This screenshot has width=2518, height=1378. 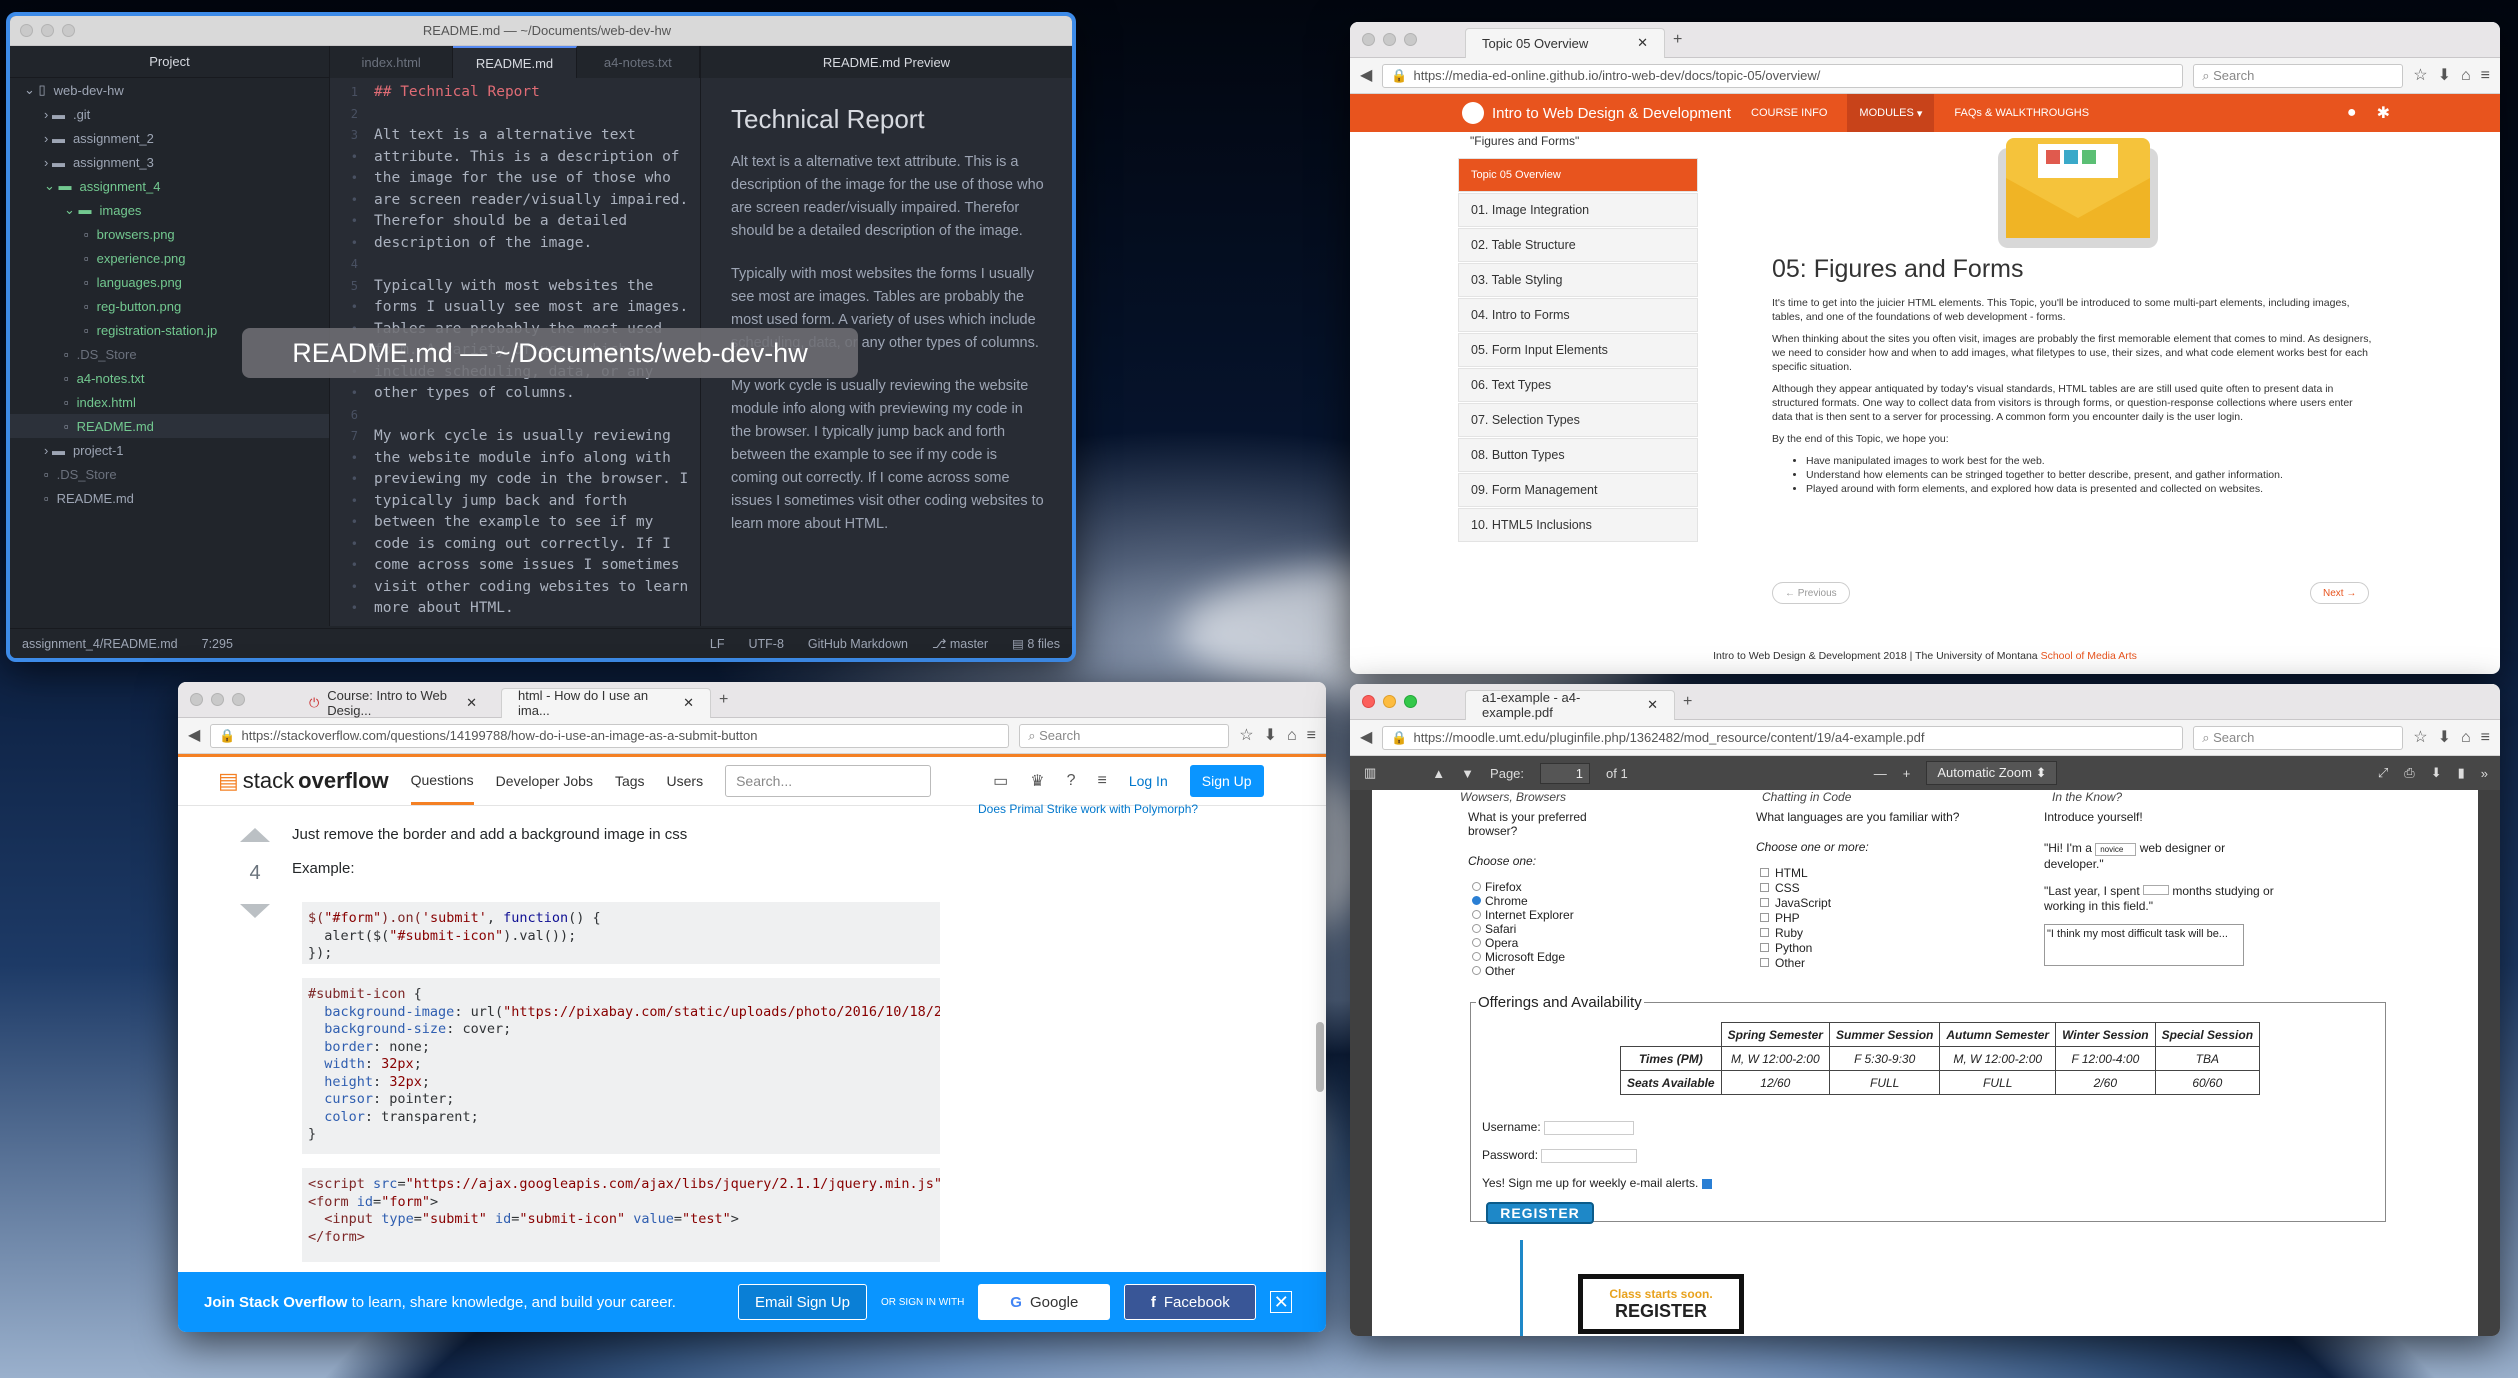 I want to click on tree-item: › ▬ project-1, so click(x=169, y=450).